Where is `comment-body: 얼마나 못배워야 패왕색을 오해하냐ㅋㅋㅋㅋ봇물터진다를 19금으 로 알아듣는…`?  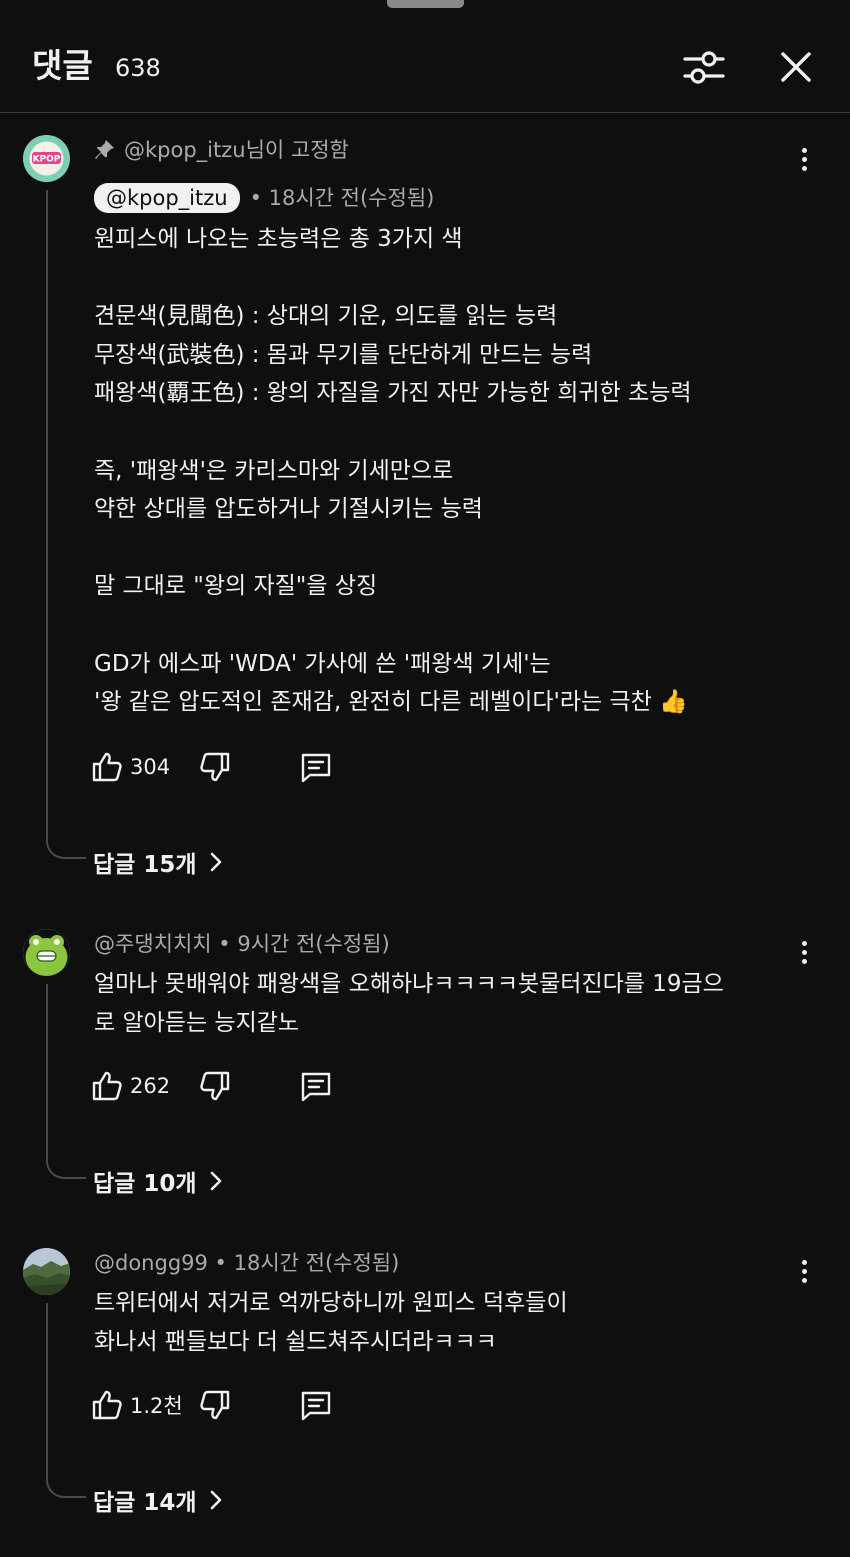 comment-body: 얼마나 못배워야 패왕색을 오해하냐ㅋㅋㅋㅋ봇물터진다를 19금으 로 알아듣는… is located at coordinates (409, 1003).